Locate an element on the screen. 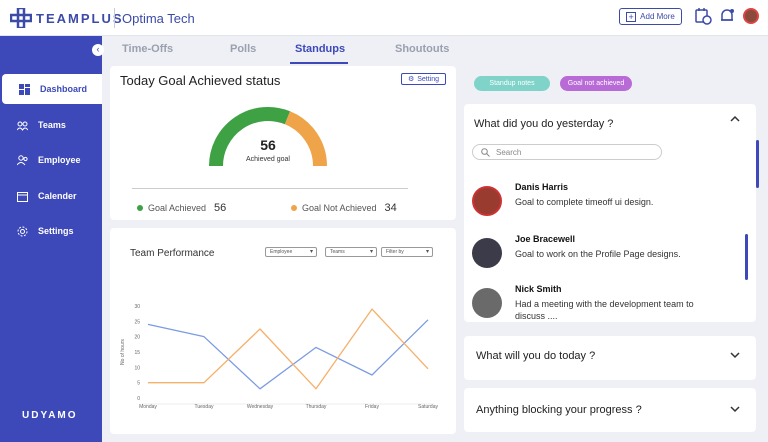 The height and width of the screenshot is (442, 768). sidebar-item-label: Teams is located at coordinates (52, 125).